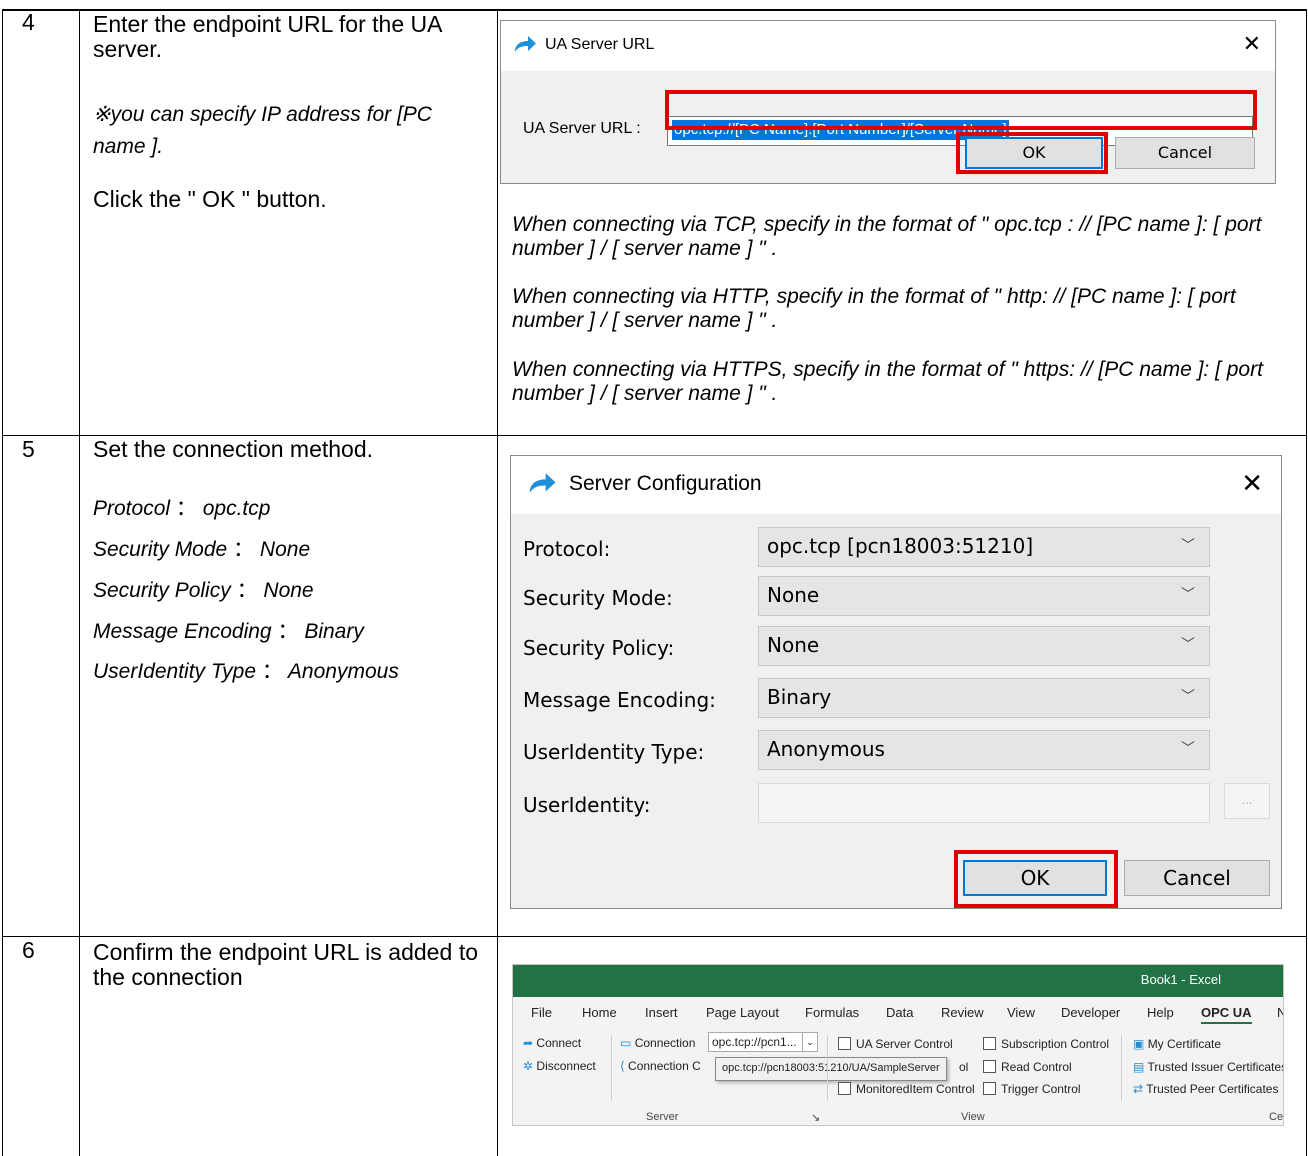 This screenshot has width=1308, height=1156. I want to click on tab-insert: Insert, so click(661, 1012).